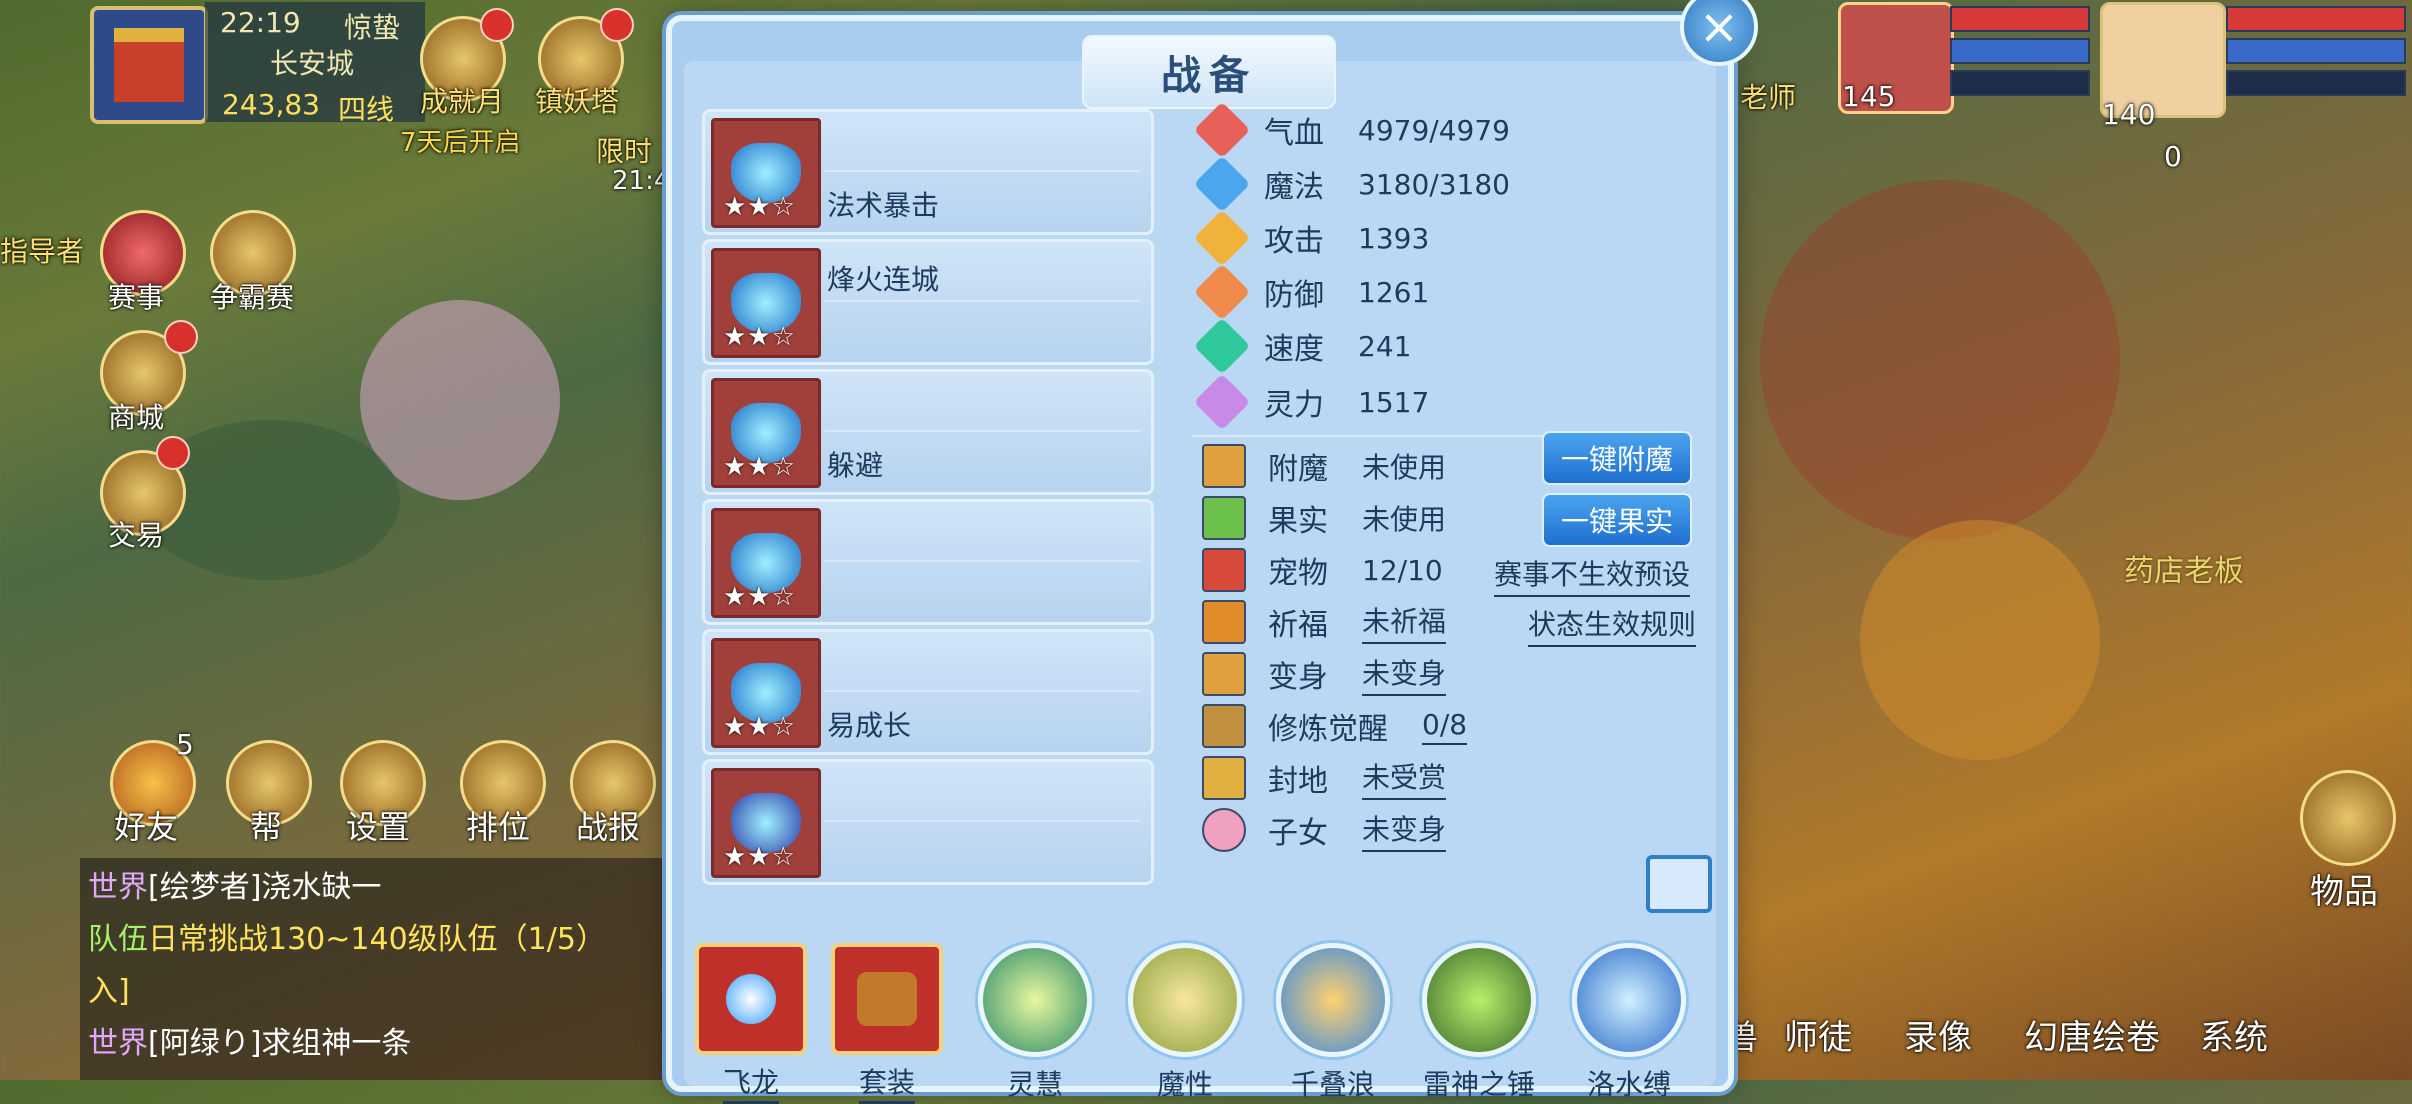  What do you see at coordinates (2234, 1034) in the screenshot?
I see `system-button-label: 系统` at bounding box center [2234, 1034].